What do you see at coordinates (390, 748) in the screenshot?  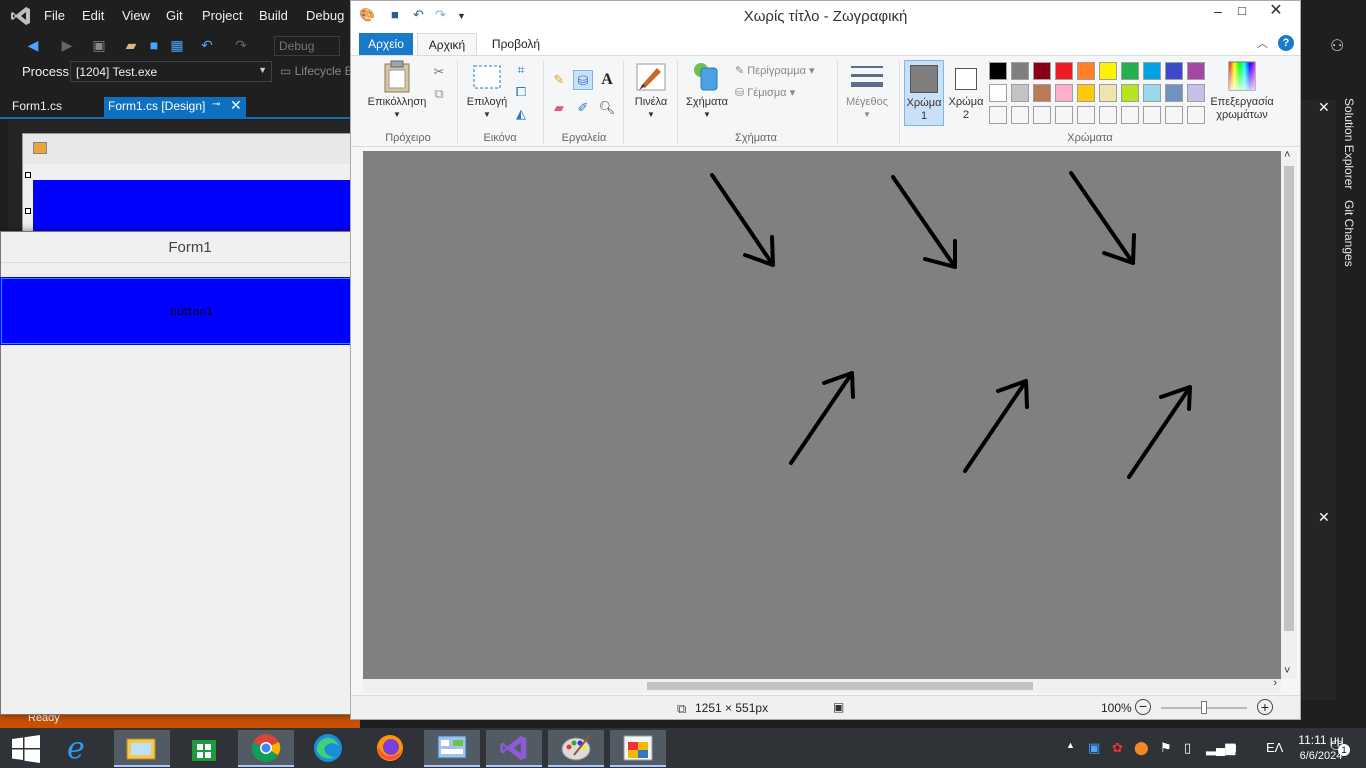 I see `firefox-app` at bounding box center [390, 748].